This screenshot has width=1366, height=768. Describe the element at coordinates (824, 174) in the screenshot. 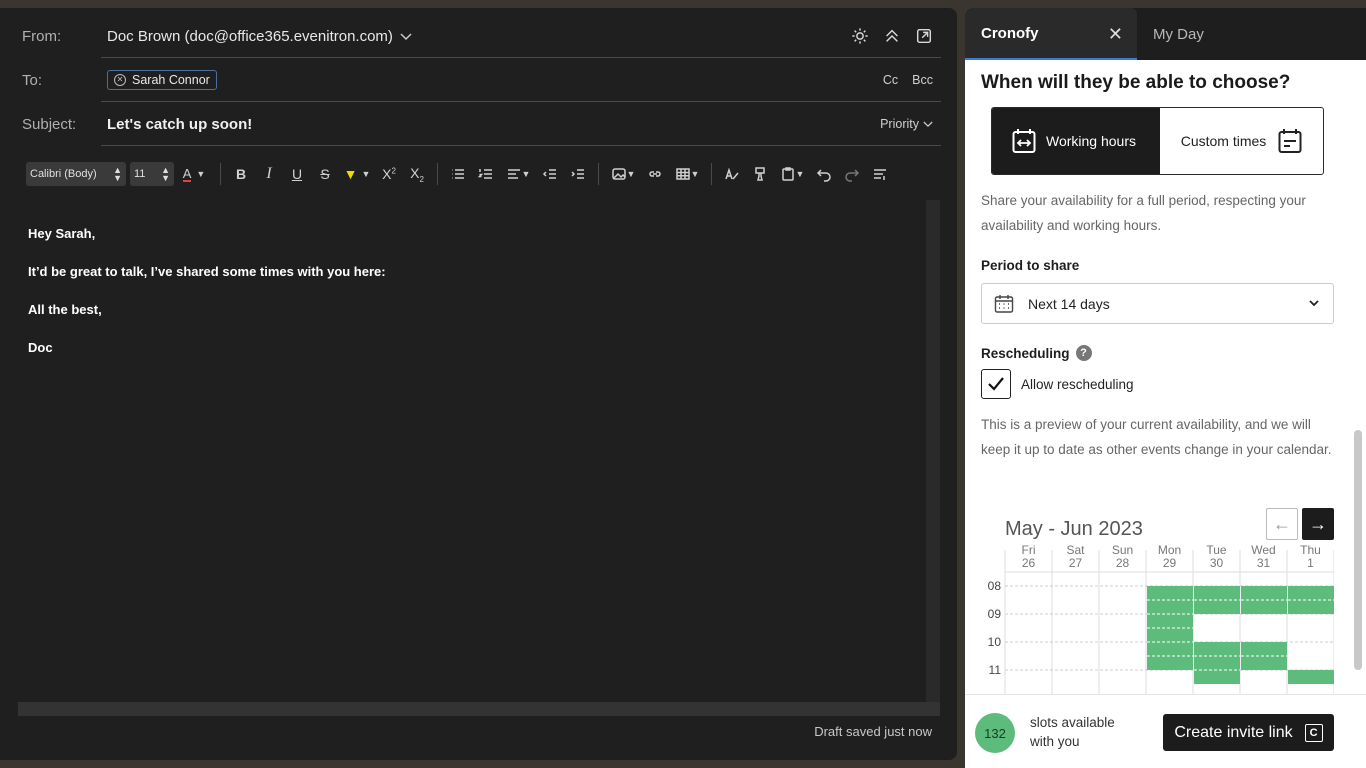

I see `undo-button` at that location.